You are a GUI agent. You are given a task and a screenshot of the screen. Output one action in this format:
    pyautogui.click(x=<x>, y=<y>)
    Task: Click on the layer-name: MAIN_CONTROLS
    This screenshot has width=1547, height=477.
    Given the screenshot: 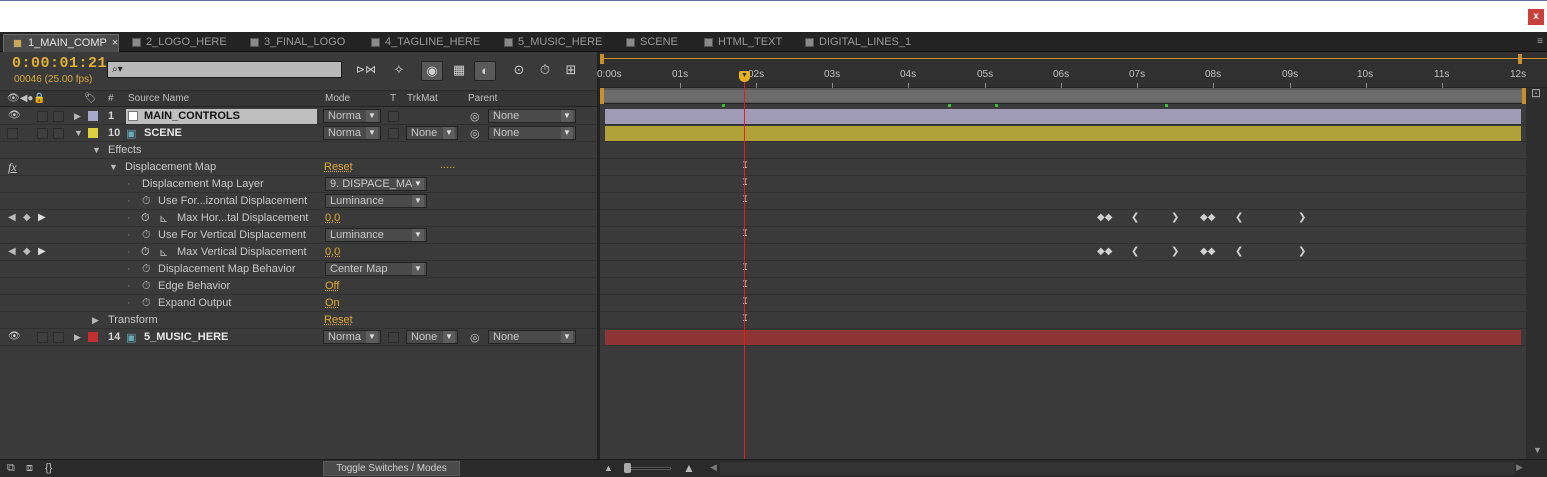 What is the action you would take?
    pyautogui.click(x=192, y=116)
    